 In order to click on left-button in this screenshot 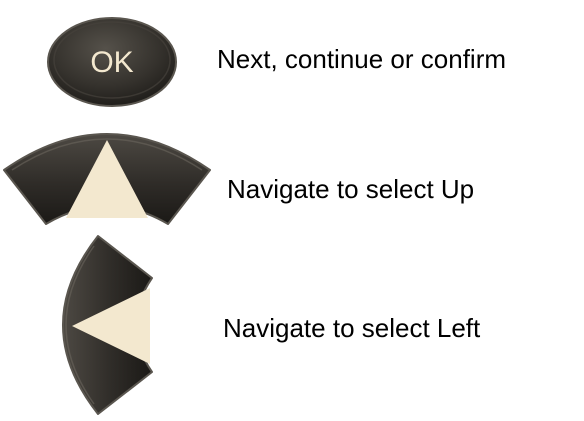, I will do `click(102, 325)`.